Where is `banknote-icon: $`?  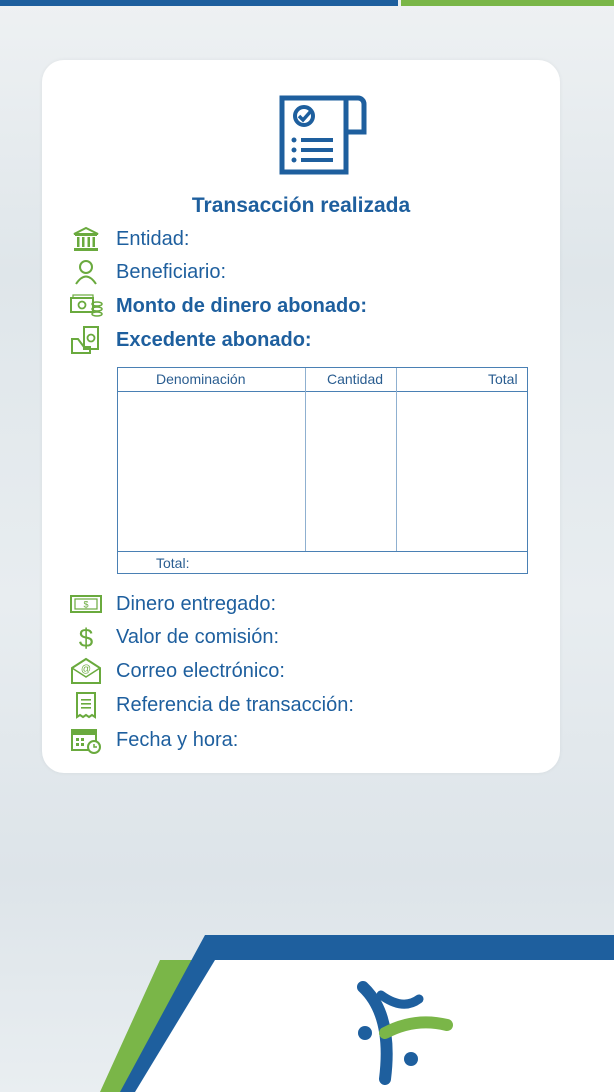
banknote-icon: $ is located at coordinates (86, 604).